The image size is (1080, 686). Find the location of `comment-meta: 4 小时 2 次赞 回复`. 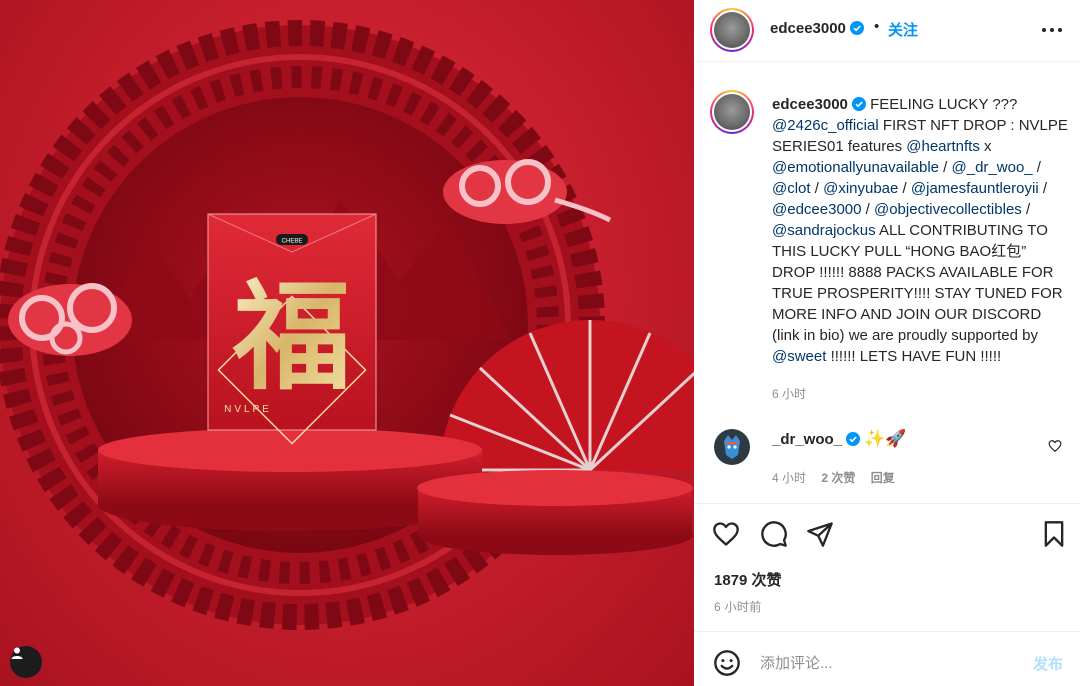

comment-meta: 4 小时 2 次赞 回复 is located at coordinates (839, 477).